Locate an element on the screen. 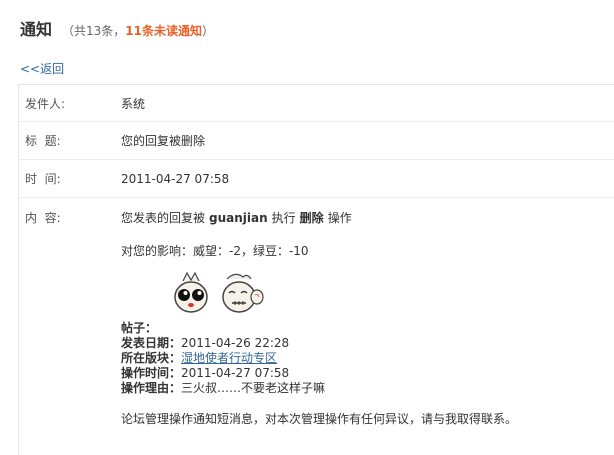 The image size is (614, 455). post-label: 帖子： is located at coordinates (139, 328).